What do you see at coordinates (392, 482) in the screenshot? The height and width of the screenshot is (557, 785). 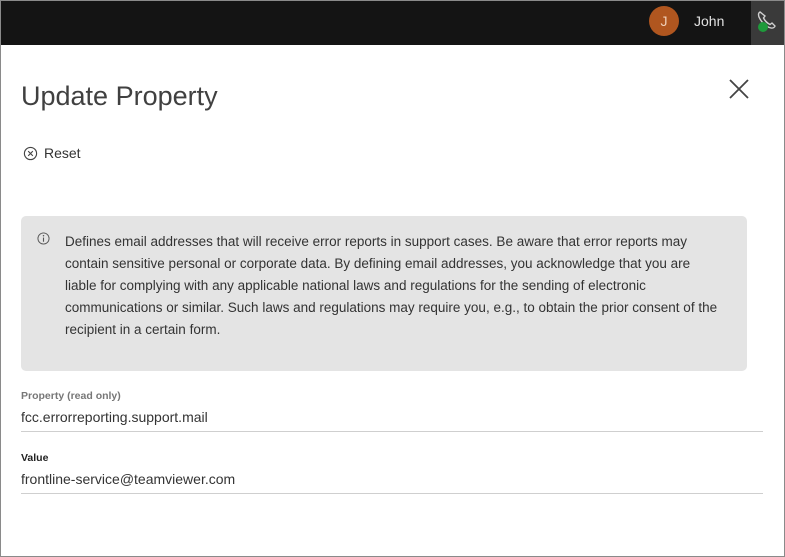 I see `value-field: frontline-service@teamviewer.com` at bounding box center [392, 482].